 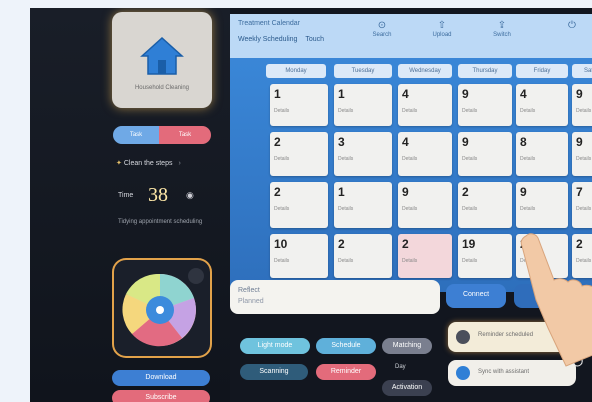 What do you see at coordinates (542, 154) in the screenshot?
I see `calendar-cell: 8 Details` at bounding box center [542, 154].